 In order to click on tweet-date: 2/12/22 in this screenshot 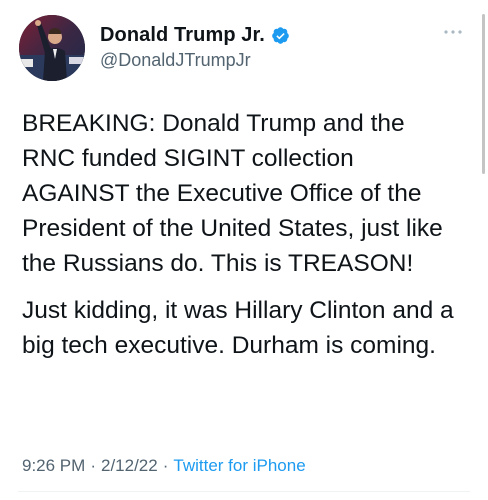, I will do `click(129, 466)`.